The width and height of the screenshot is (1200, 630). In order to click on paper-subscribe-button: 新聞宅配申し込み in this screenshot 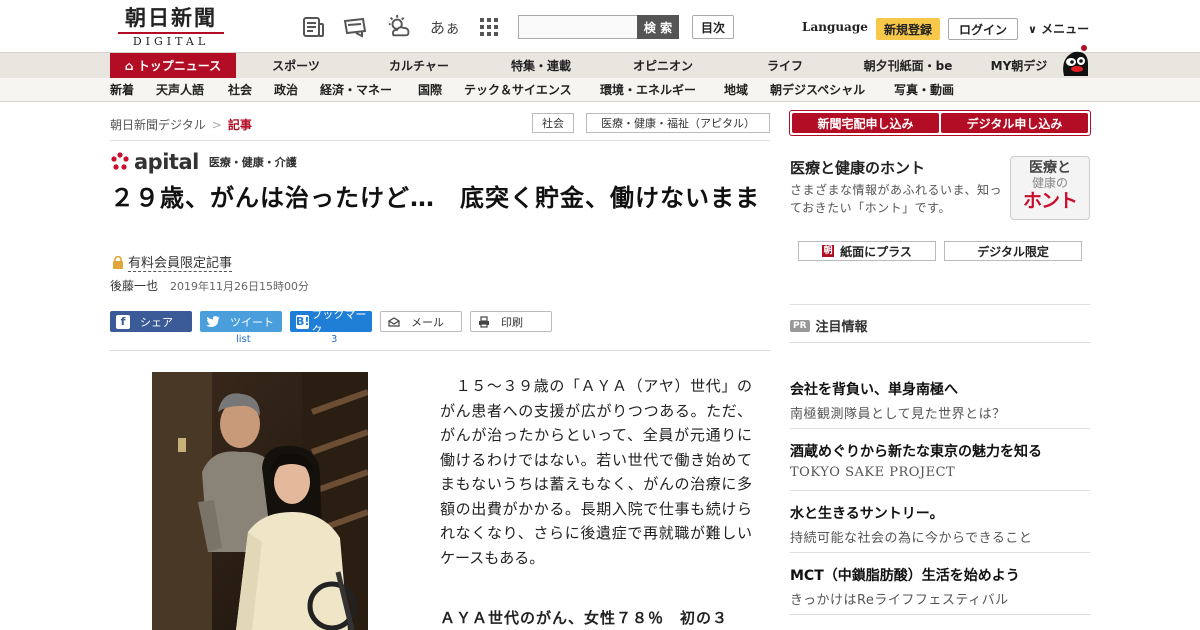, I will do `click(865, 123)`.